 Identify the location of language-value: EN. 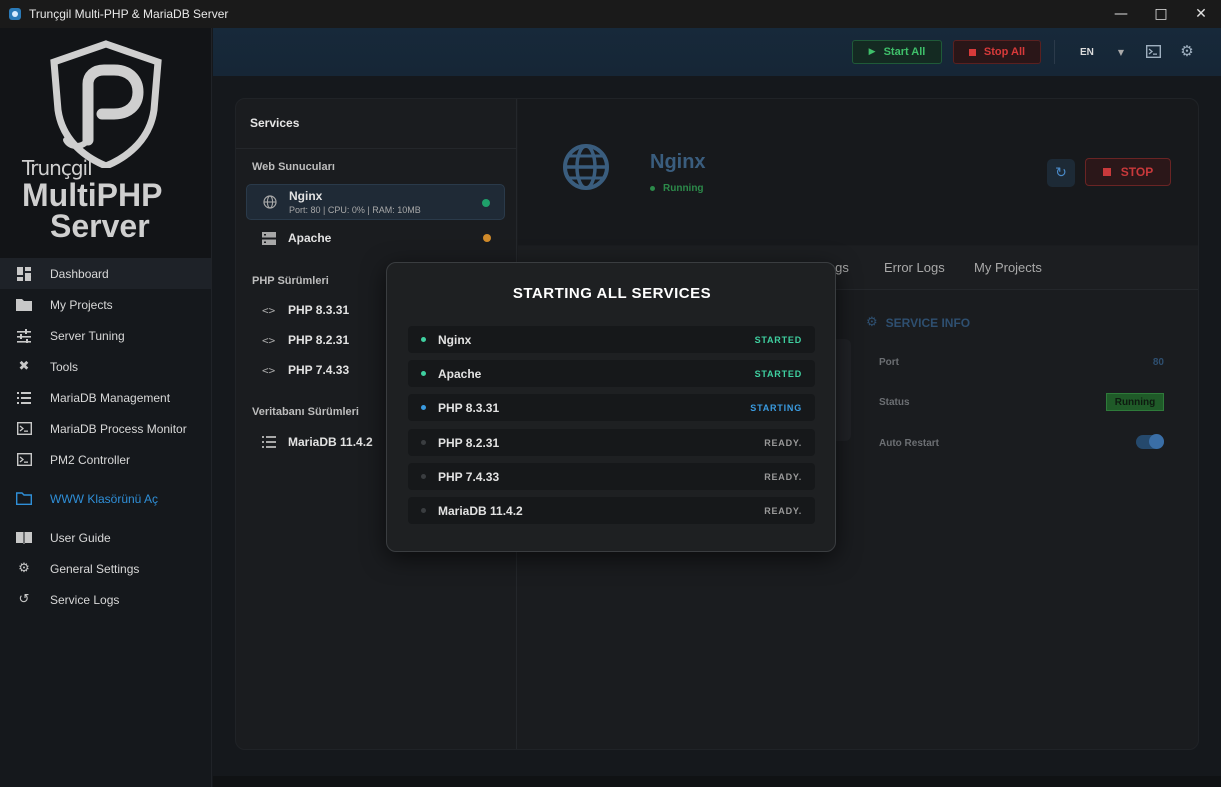
(1087, 52).